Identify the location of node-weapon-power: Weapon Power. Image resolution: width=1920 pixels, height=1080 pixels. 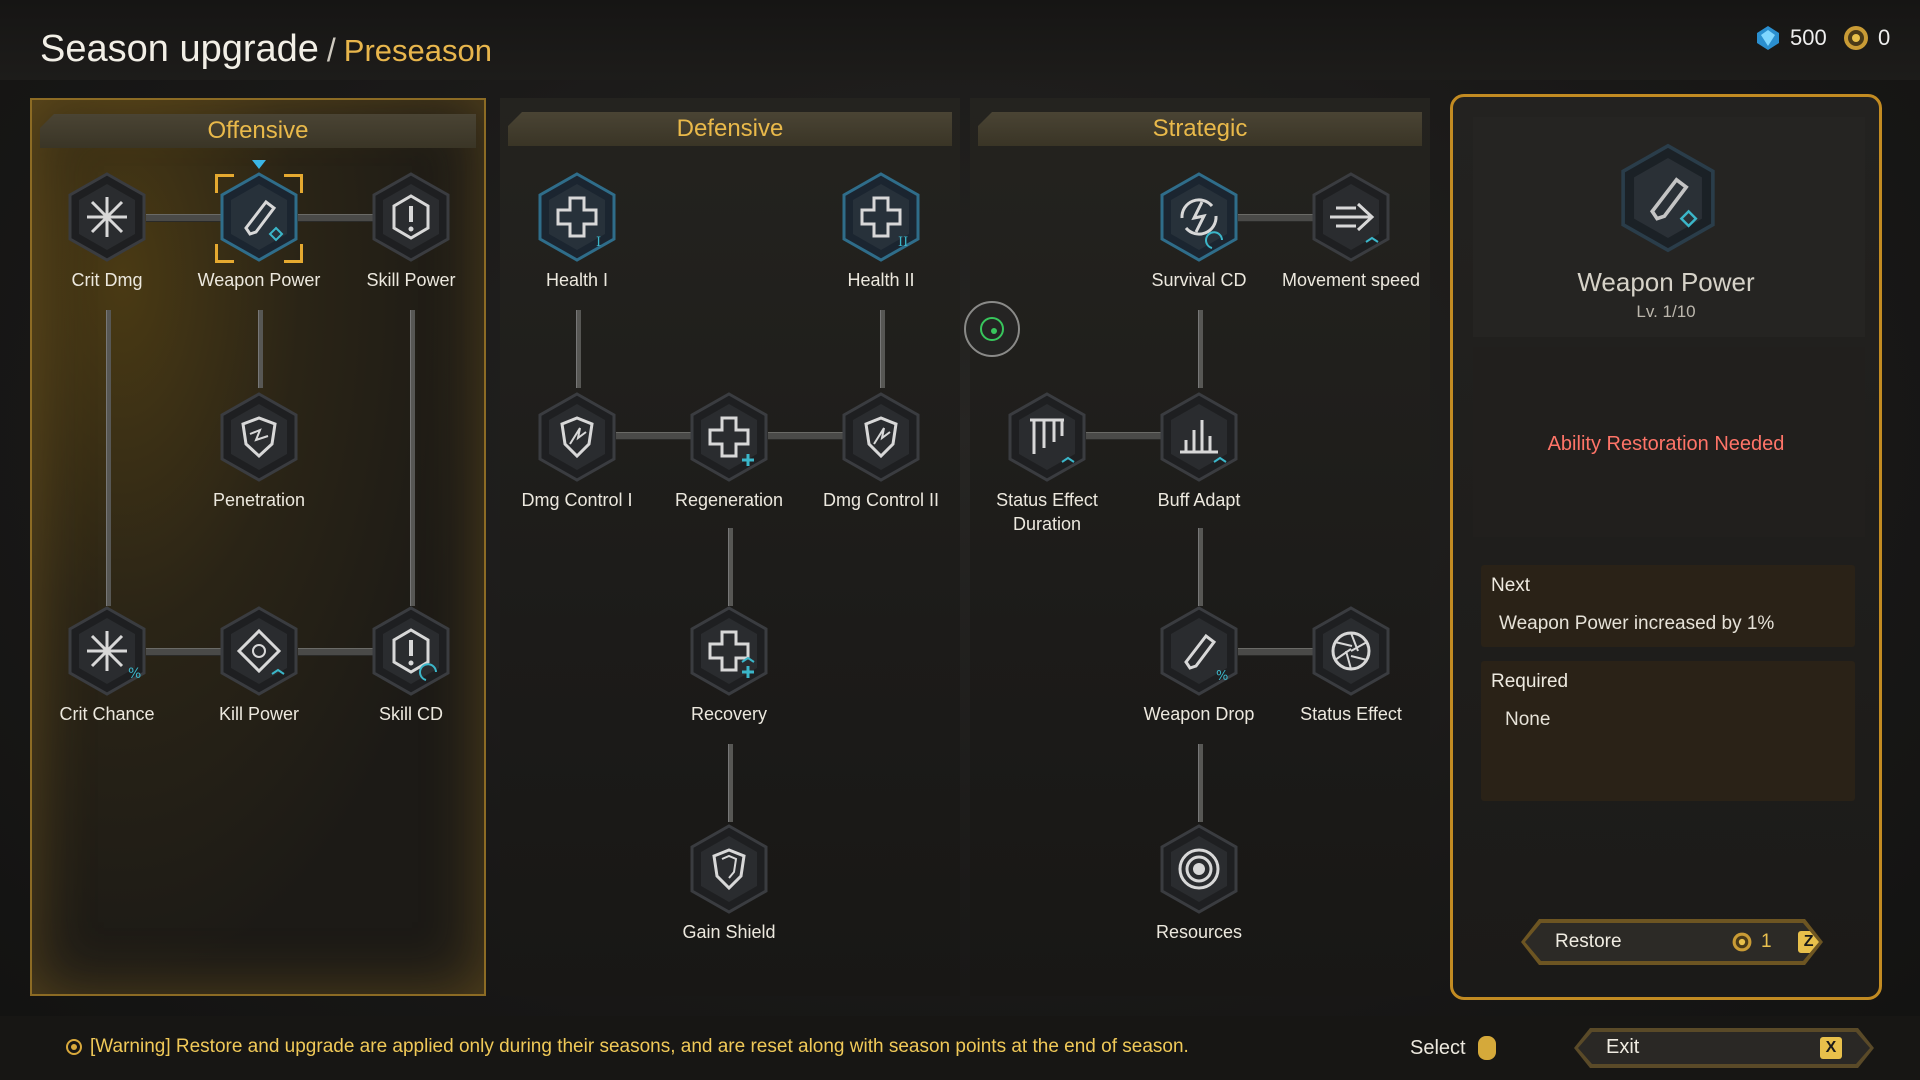
(259, 226).